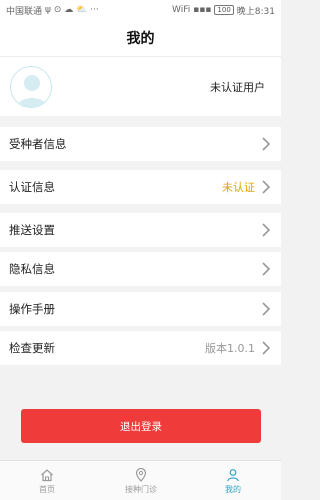 Image resolution: width=320 pixels, height=500 pixels. I want to click on status-left: 中国联通 ψ ⊙ ☁ ⛅ ···, so click(52, 10).